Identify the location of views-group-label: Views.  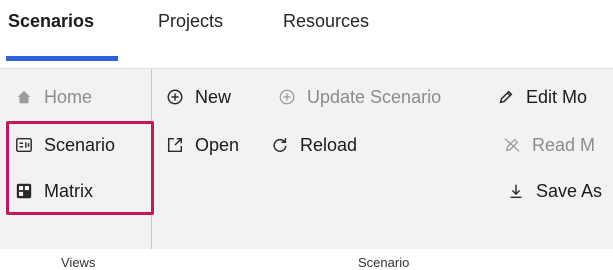
(78, 262).